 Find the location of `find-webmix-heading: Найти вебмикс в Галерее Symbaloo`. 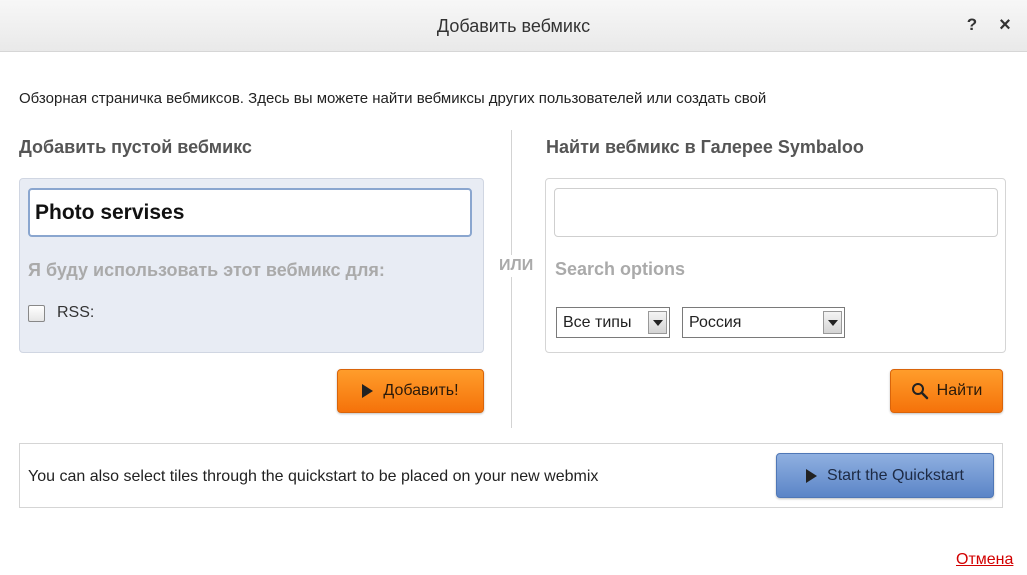

find-webmix-heading: Найти вебмикс в Галерее Symbaloo is located at coordinates (705, 147).